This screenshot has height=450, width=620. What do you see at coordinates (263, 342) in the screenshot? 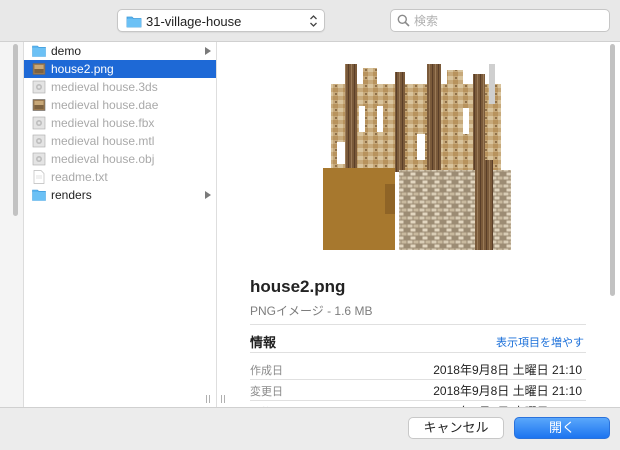
I see `info-heading: 情報` at bounding box center [263, 342].